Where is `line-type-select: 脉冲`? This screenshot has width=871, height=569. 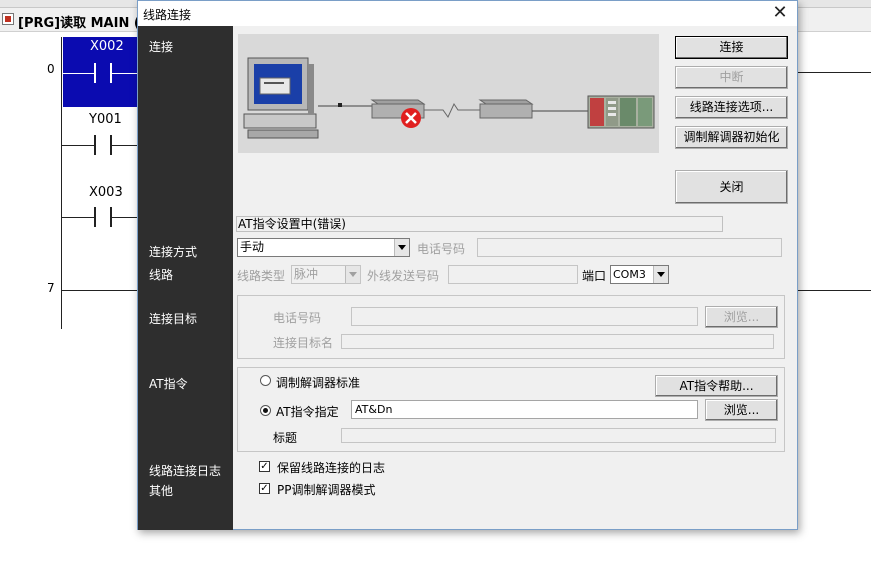
line-type-select: 脉冲 is located at coordinates (326, 274).